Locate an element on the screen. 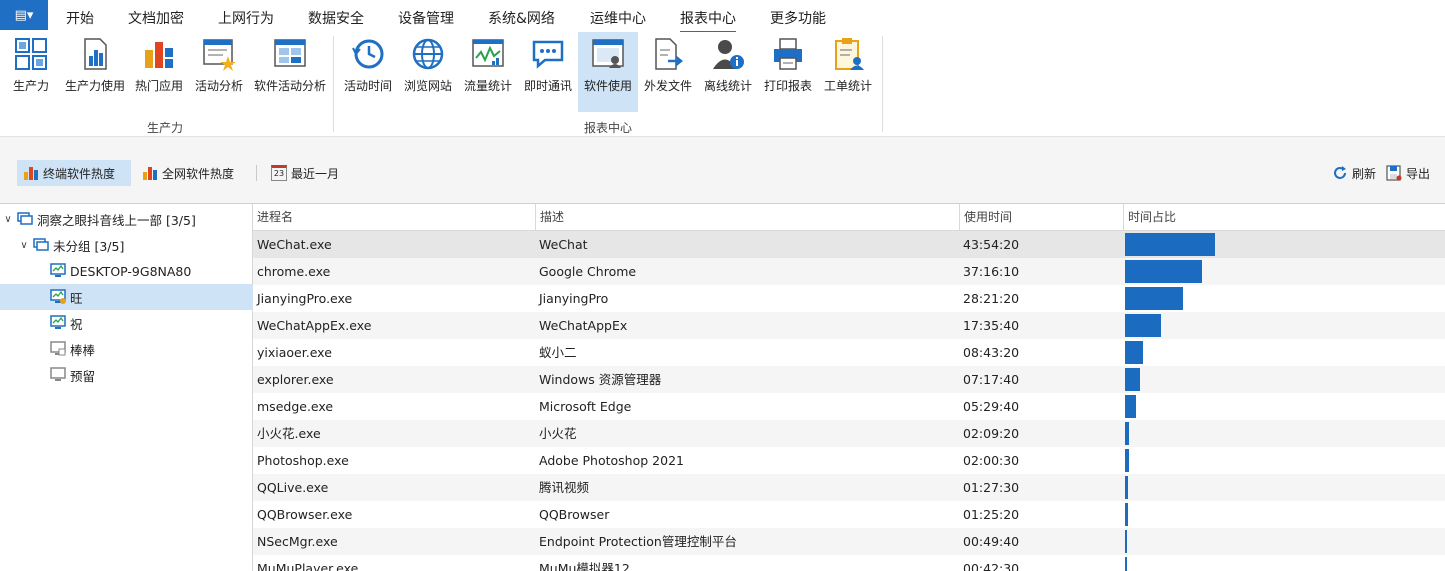  tab-web-behavior: 上网行为 is located at coordinates (246, 18).